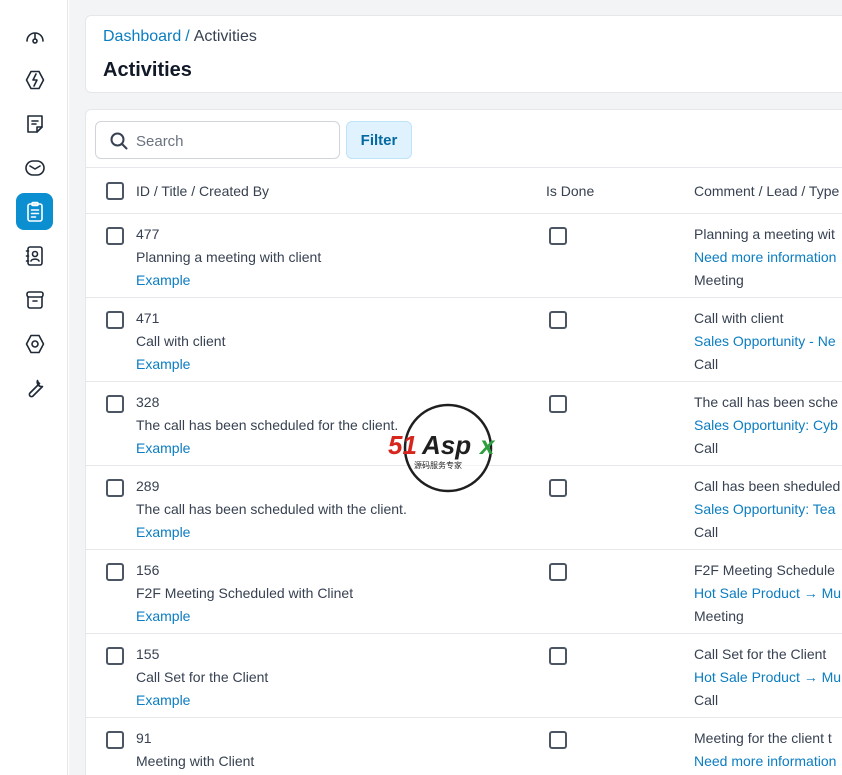 The image size is (842, 775). I want to click on activity-comment: Meeting for the client t, so click(763, 738).